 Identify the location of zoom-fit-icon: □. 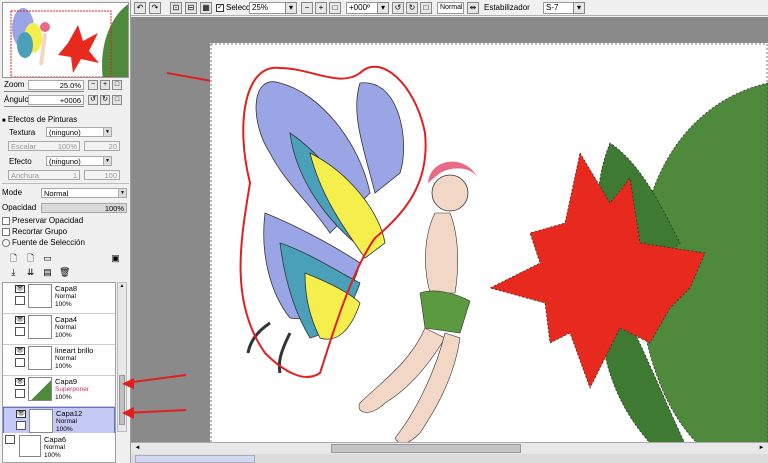
(335, 8).